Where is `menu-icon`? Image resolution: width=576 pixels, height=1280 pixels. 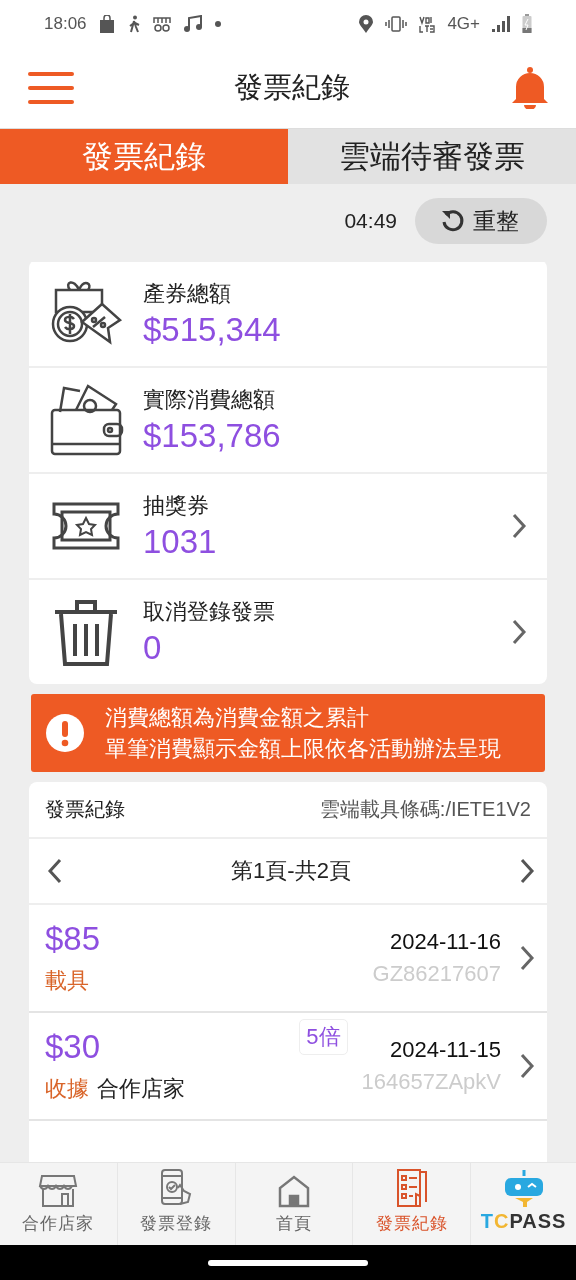 menu-icon is located at coordinates (51, 88).